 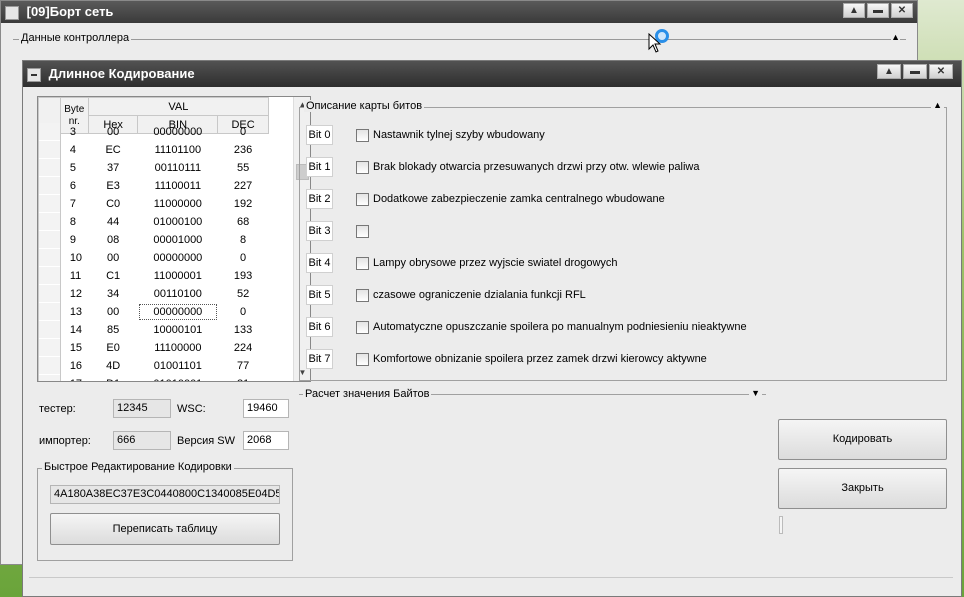 I want to click on window-menu-icon, so click(x=34, y=74).